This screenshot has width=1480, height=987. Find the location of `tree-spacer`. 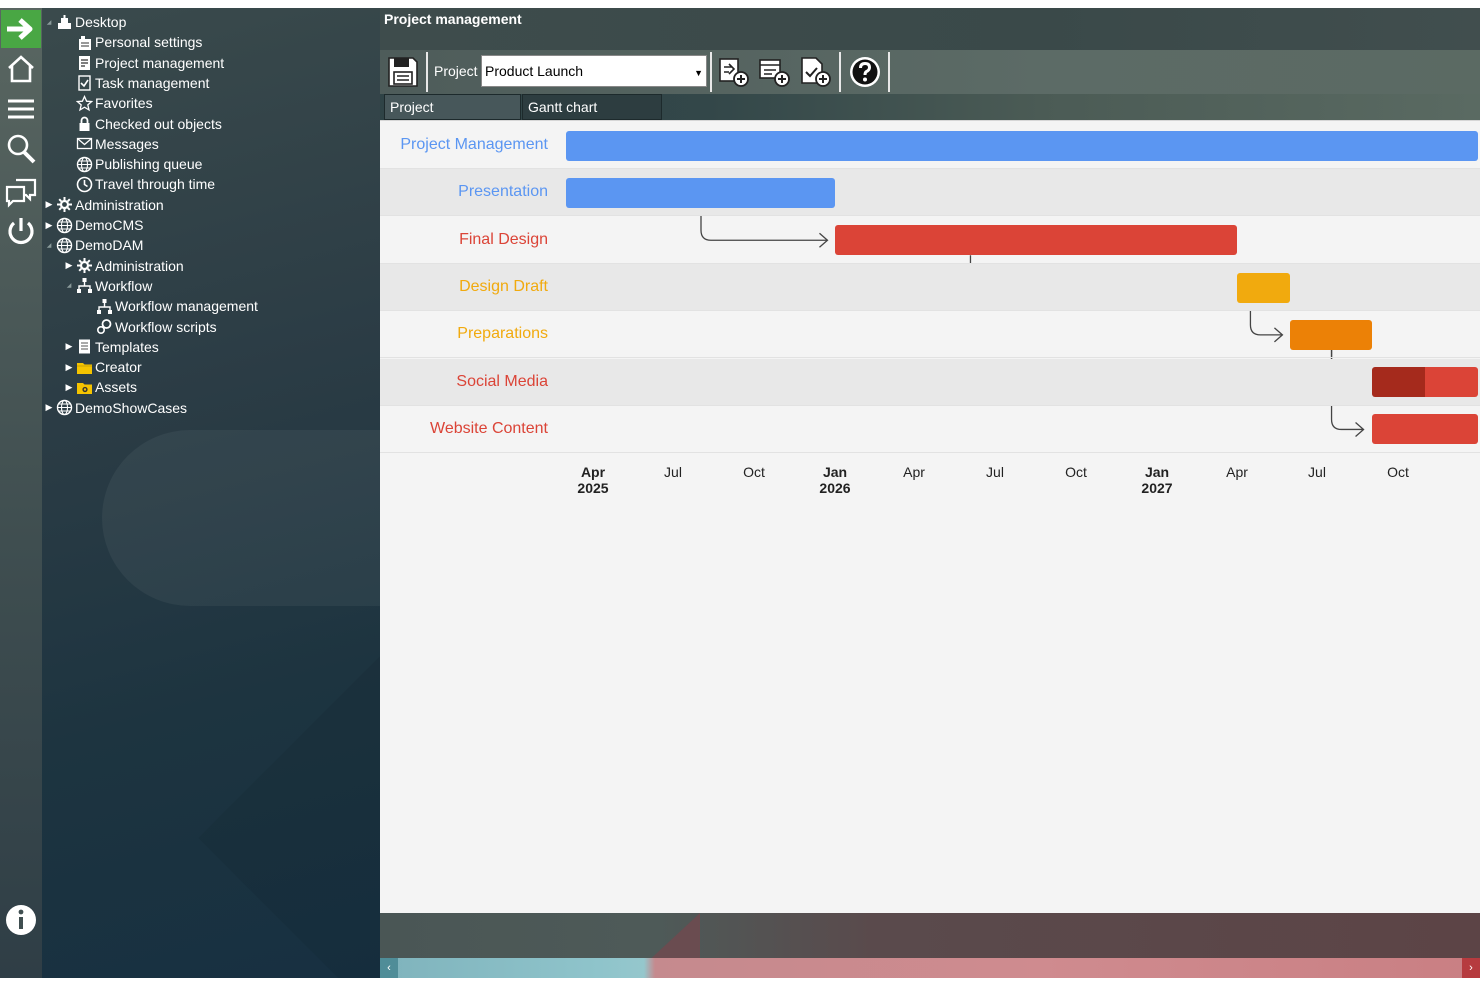

tree-spacer is located at coordinates (69, 63).